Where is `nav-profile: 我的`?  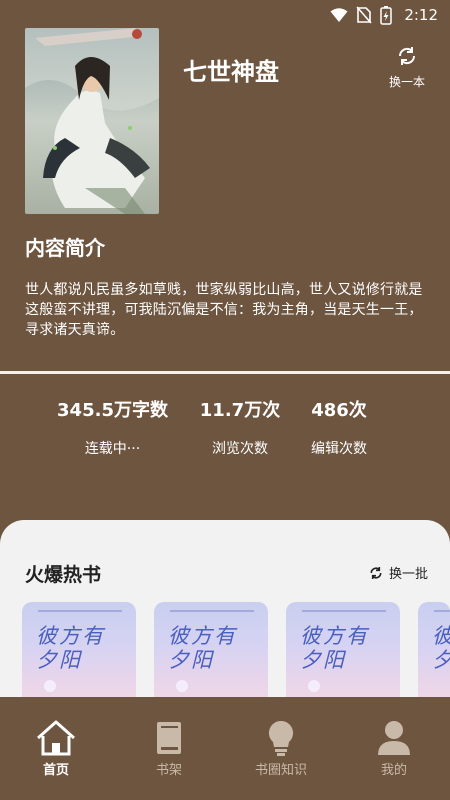 nav-profile: 我的 is located at coordinates (394, 748).